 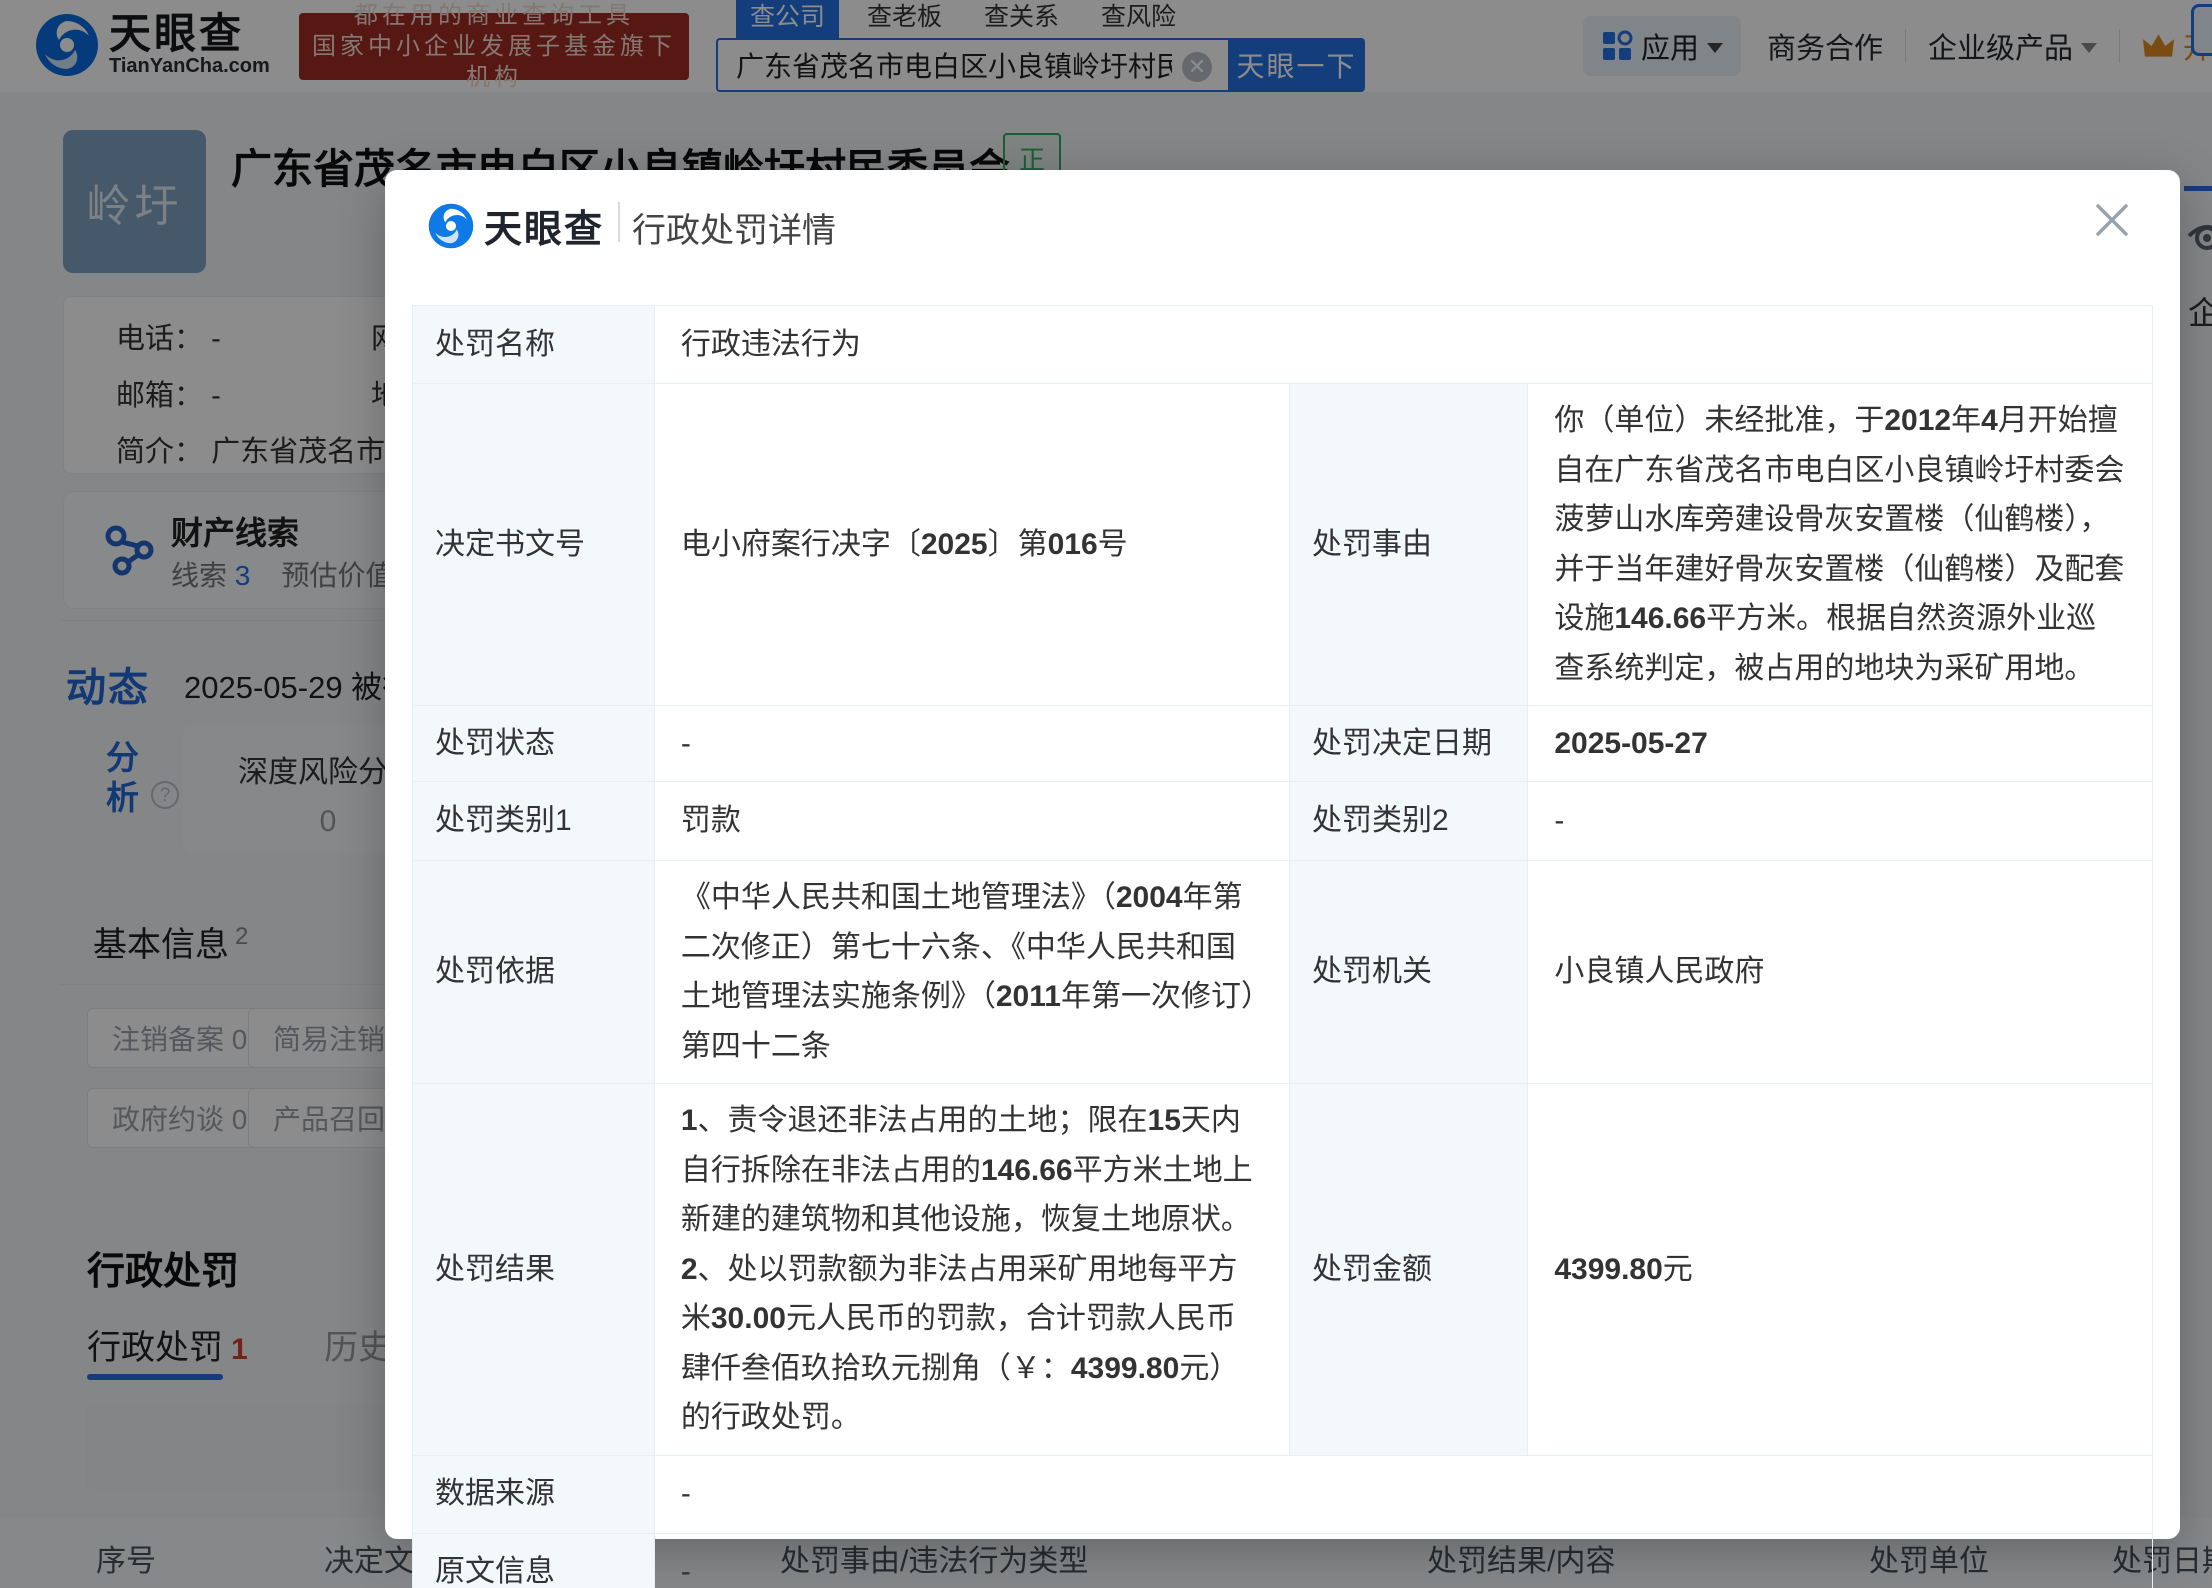 I want to click on modal-title: 行政处罚详情, so click(x=734, y=231).